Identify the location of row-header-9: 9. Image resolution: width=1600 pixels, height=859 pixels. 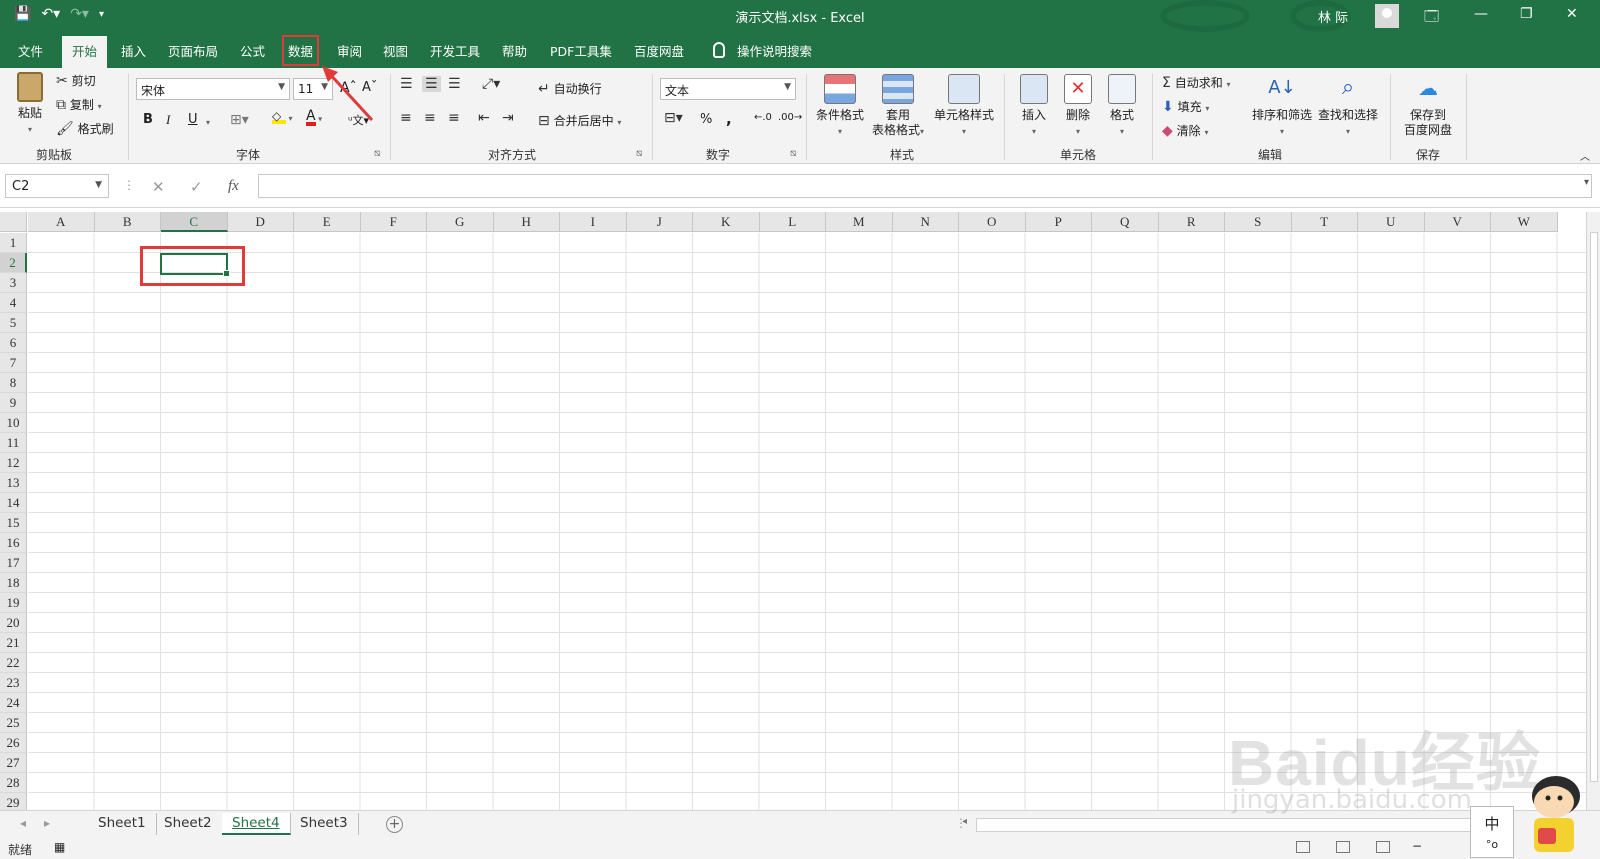
(13, 403).